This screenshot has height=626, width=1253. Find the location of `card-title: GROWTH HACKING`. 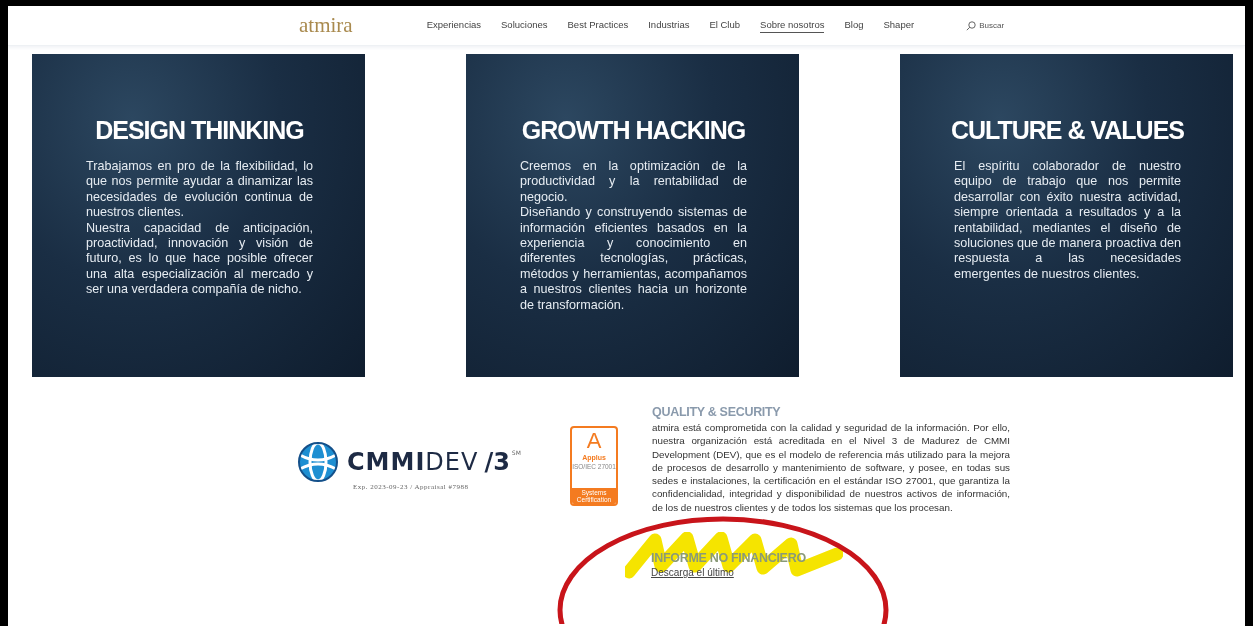

card-title: GROWTH HACKING is located at coordinates (633, 130).